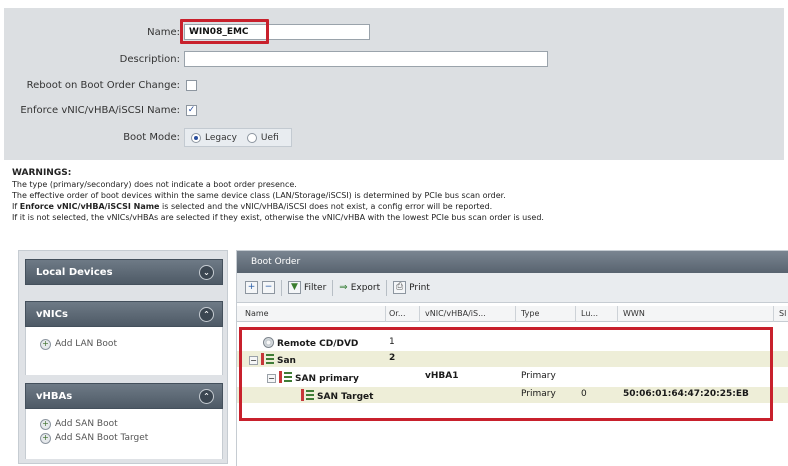 The height and width of the screenshot is (466, 788). Describe the element at coordinates (131, 344) in the screenshot. I see `add-lan-boot-link: + Add LAN Boot` at that location.